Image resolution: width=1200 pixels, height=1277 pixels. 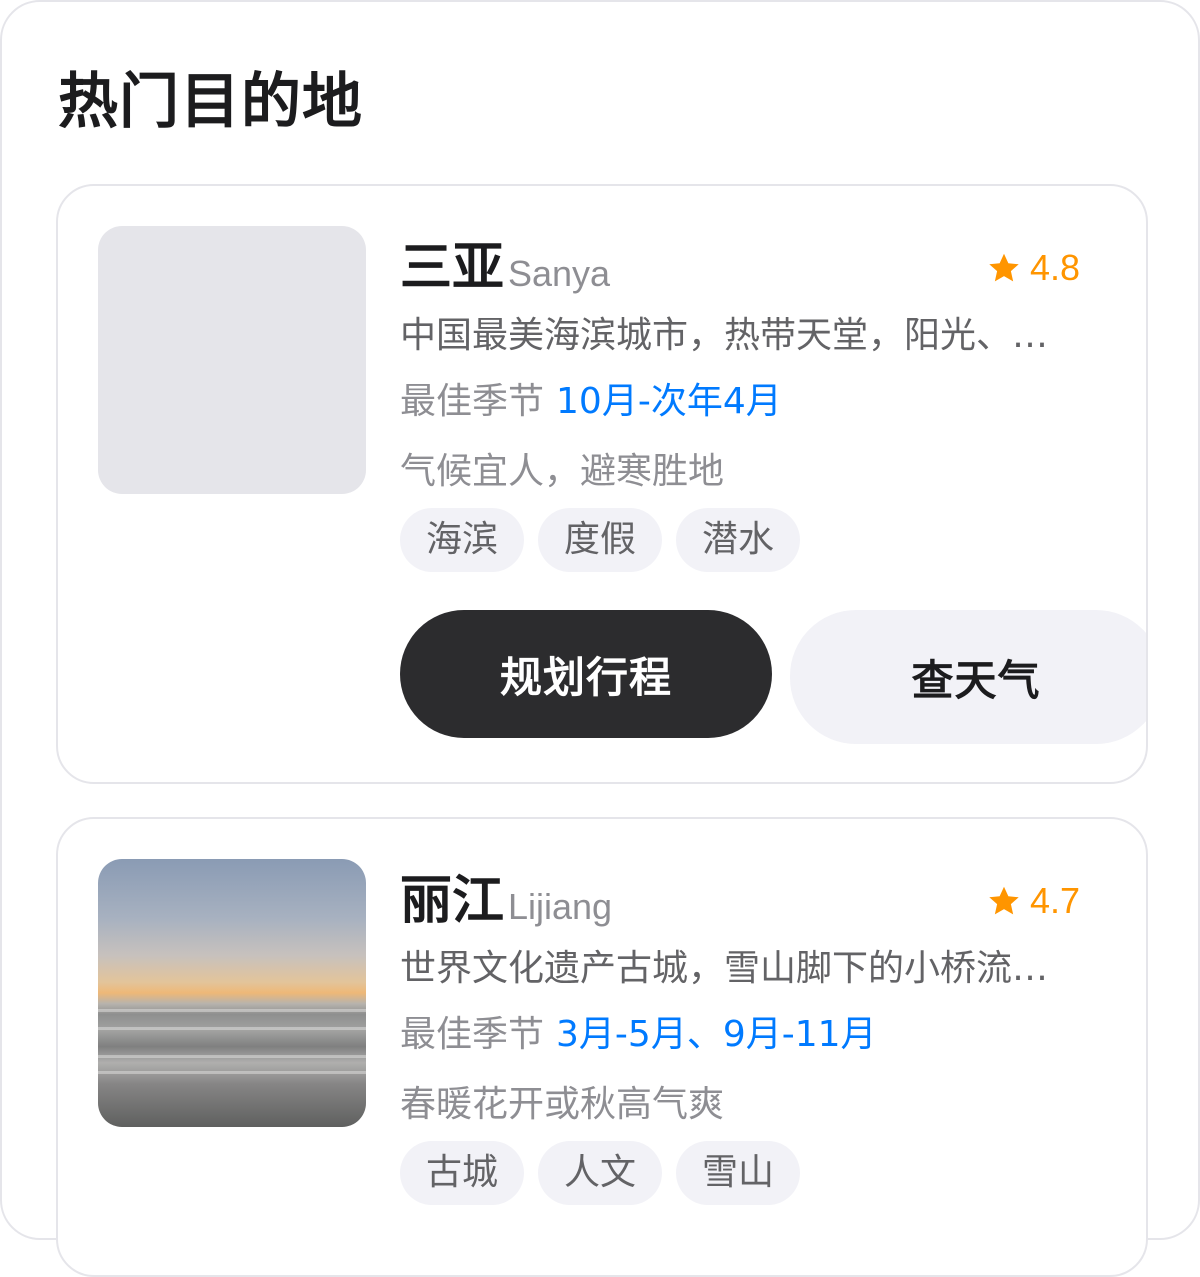 I want to click on tag-list: 古城 人文 雪山, so click(x=740, y=1173).